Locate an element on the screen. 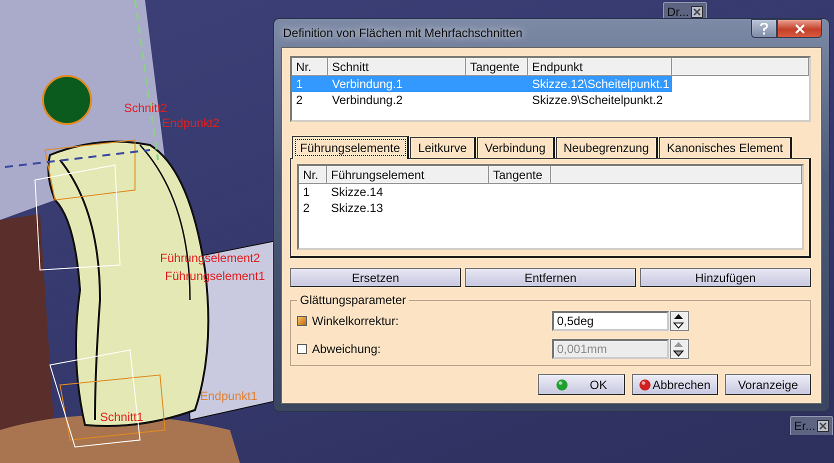 The height and width of the screenshot is (463, 834). dialog-button: Voranzeige is located at coordinates (768, 384).